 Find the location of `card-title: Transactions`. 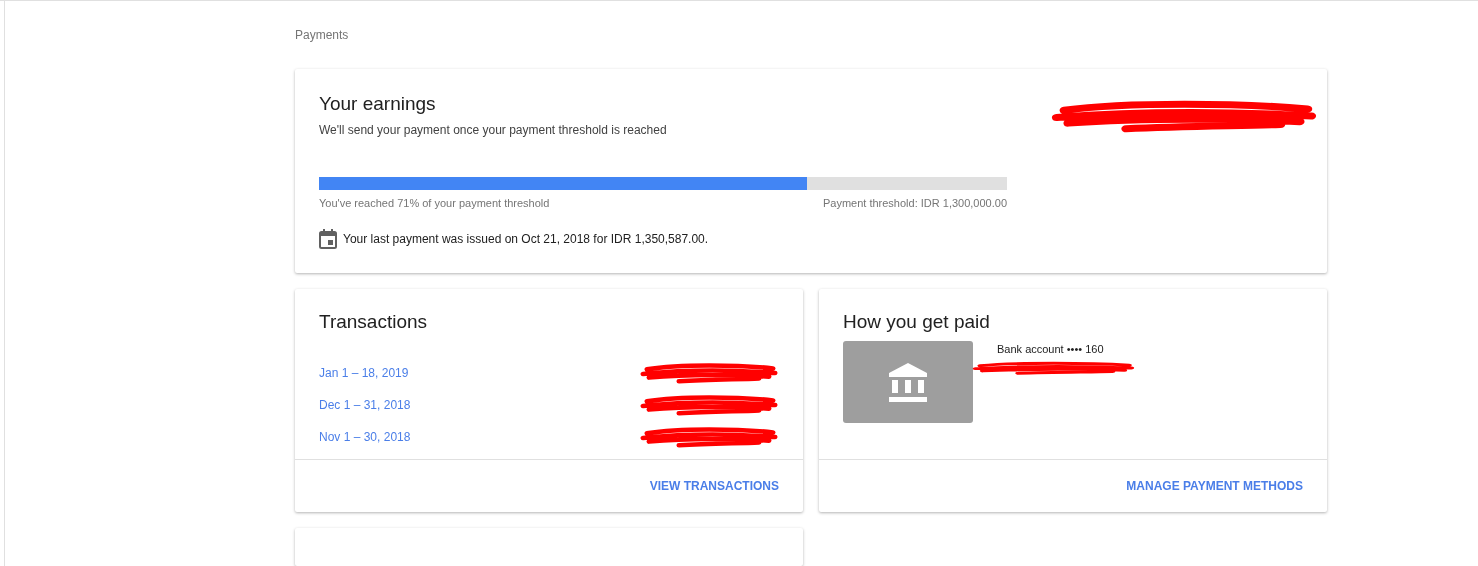

card-title: Transactions is located at coordinates (374, 322).